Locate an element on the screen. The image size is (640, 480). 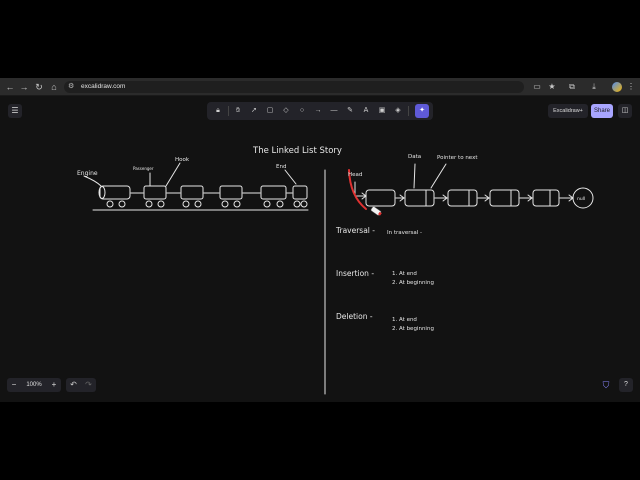
zoom-controls: − 100% + is located at coordinates (34, 385).